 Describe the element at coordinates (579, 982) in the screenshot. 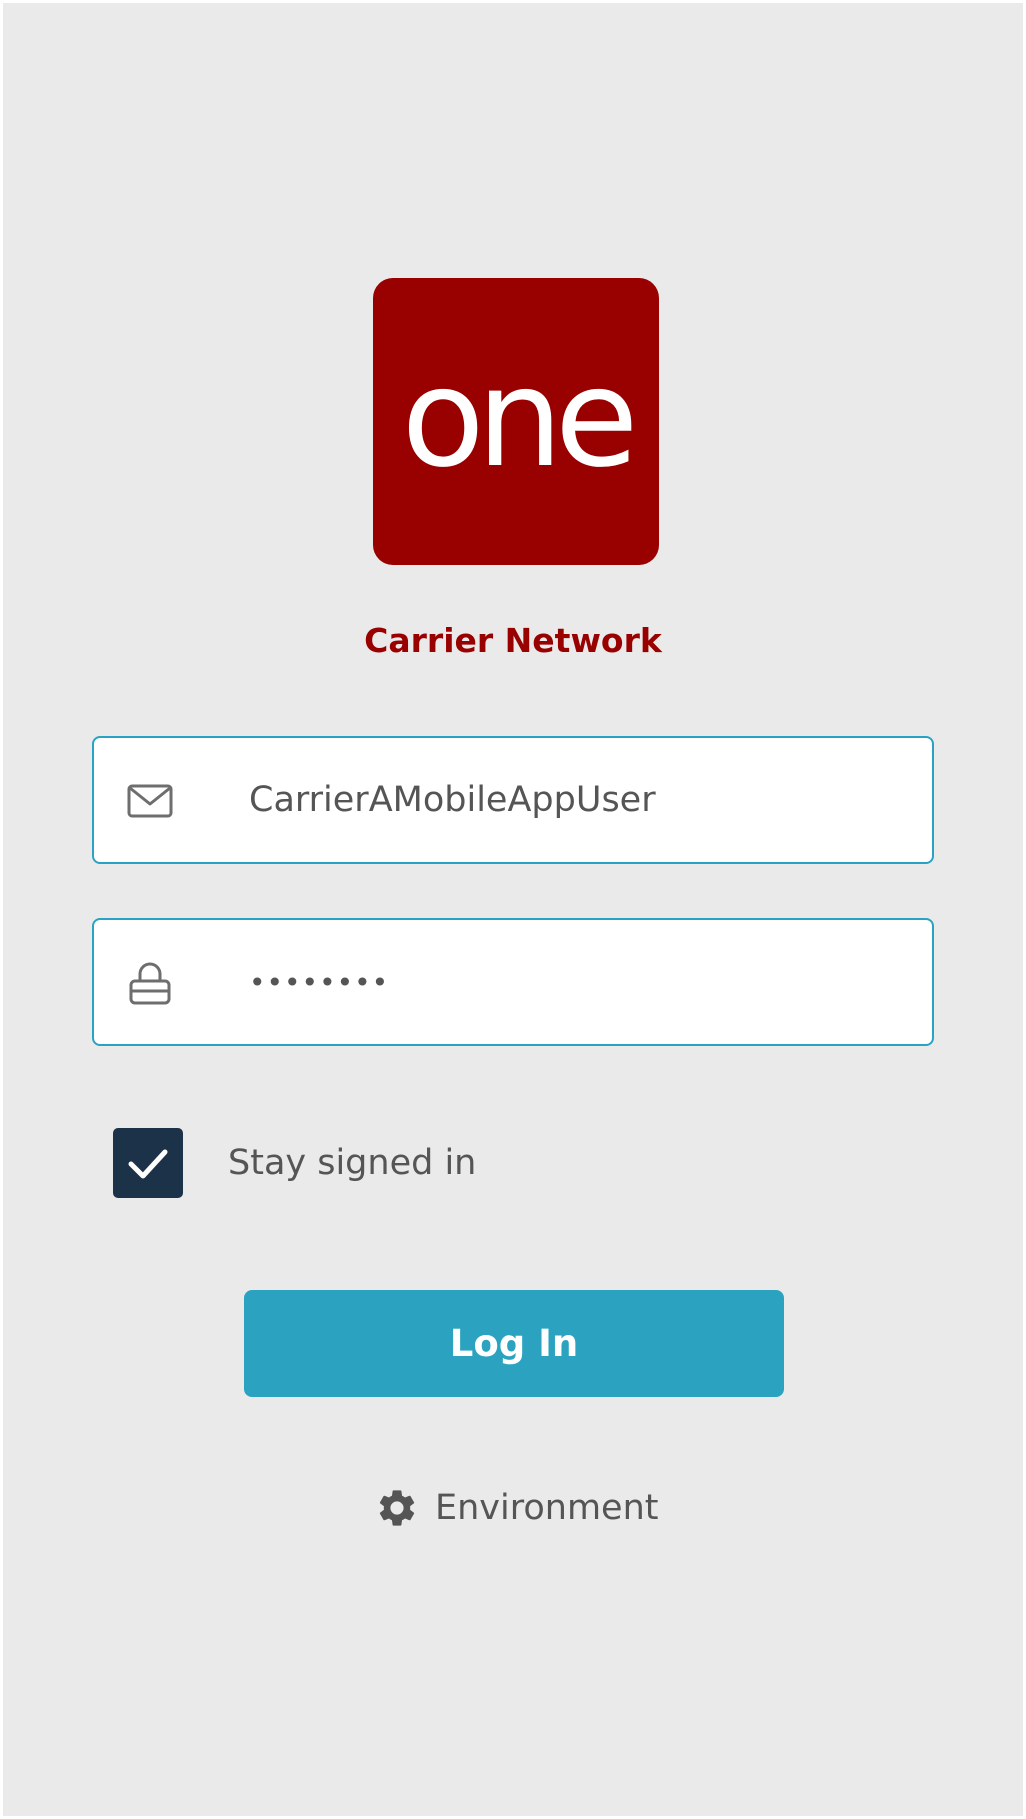

I see `password-input` at that location.